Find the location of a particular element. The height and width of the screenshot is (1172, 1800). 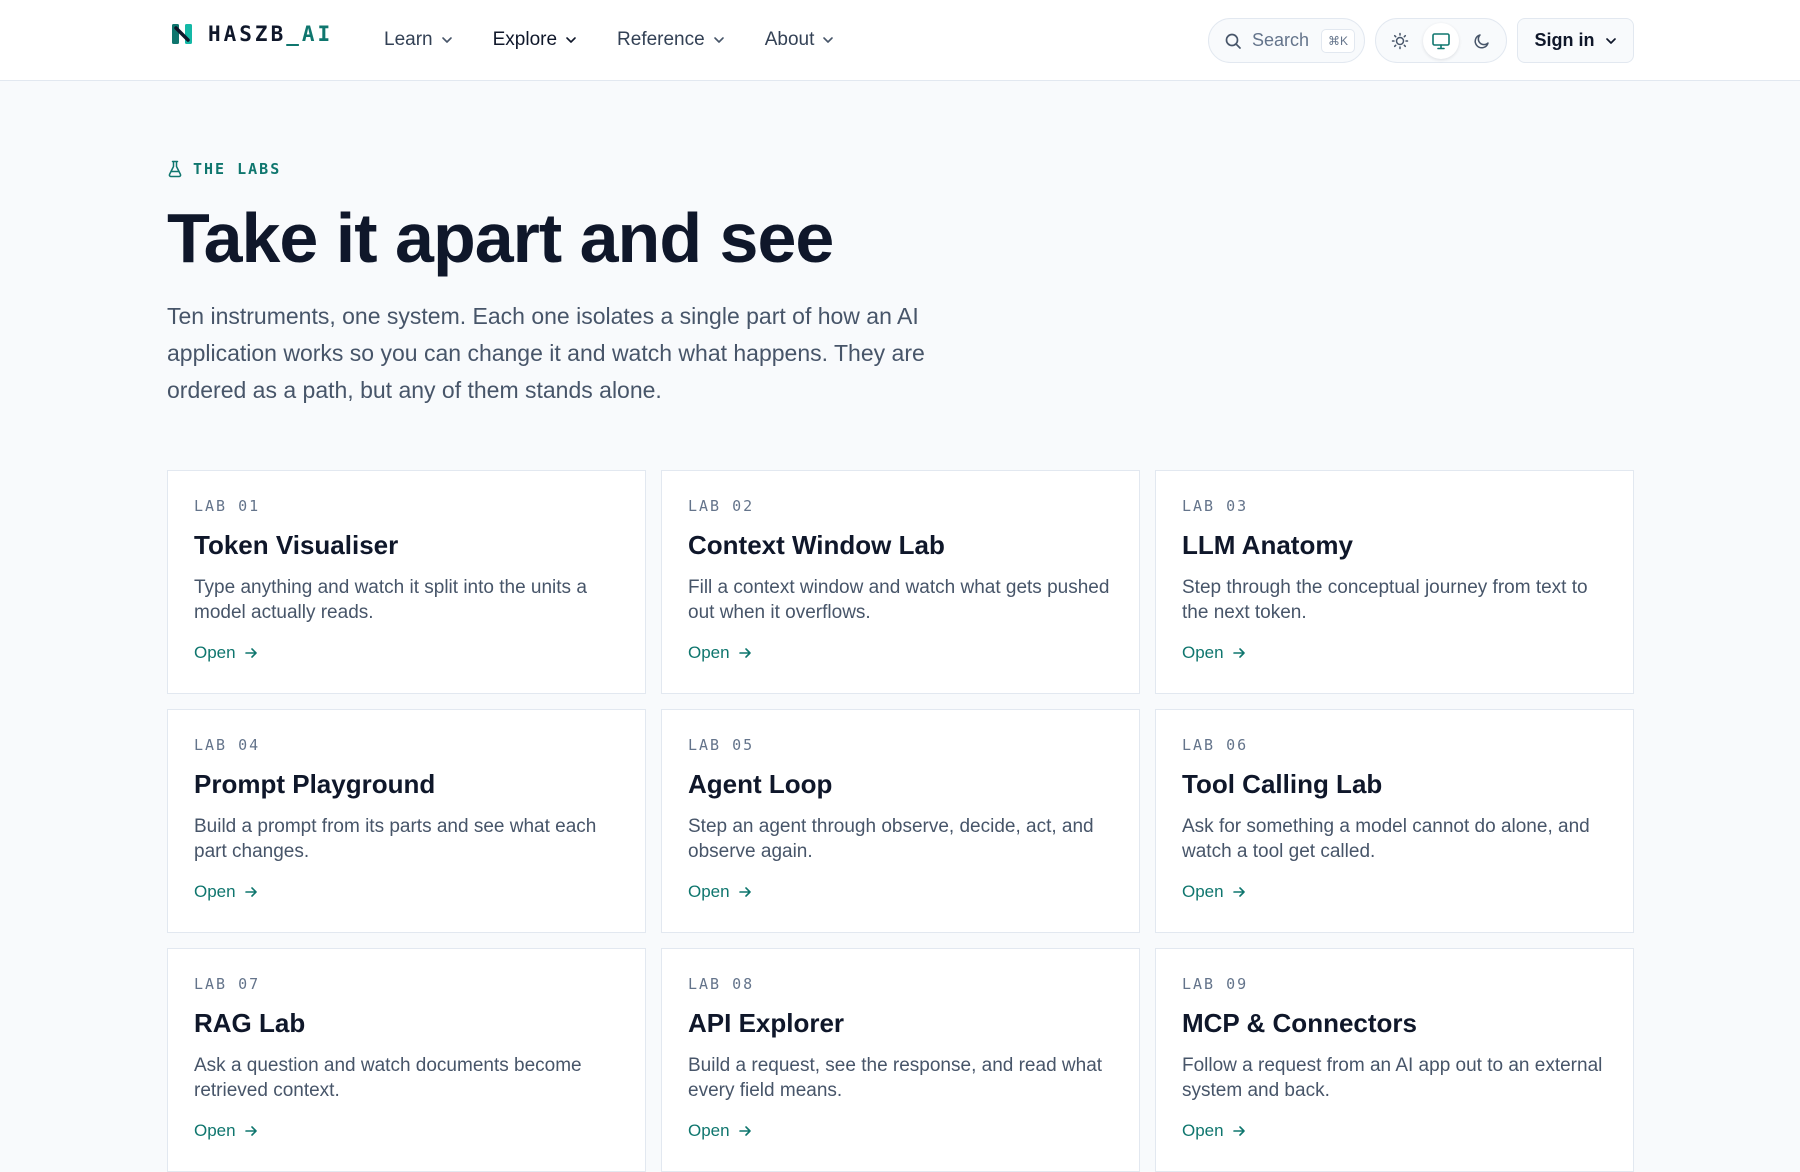

dark-mode-icon is located at coordinates (1481, 41).